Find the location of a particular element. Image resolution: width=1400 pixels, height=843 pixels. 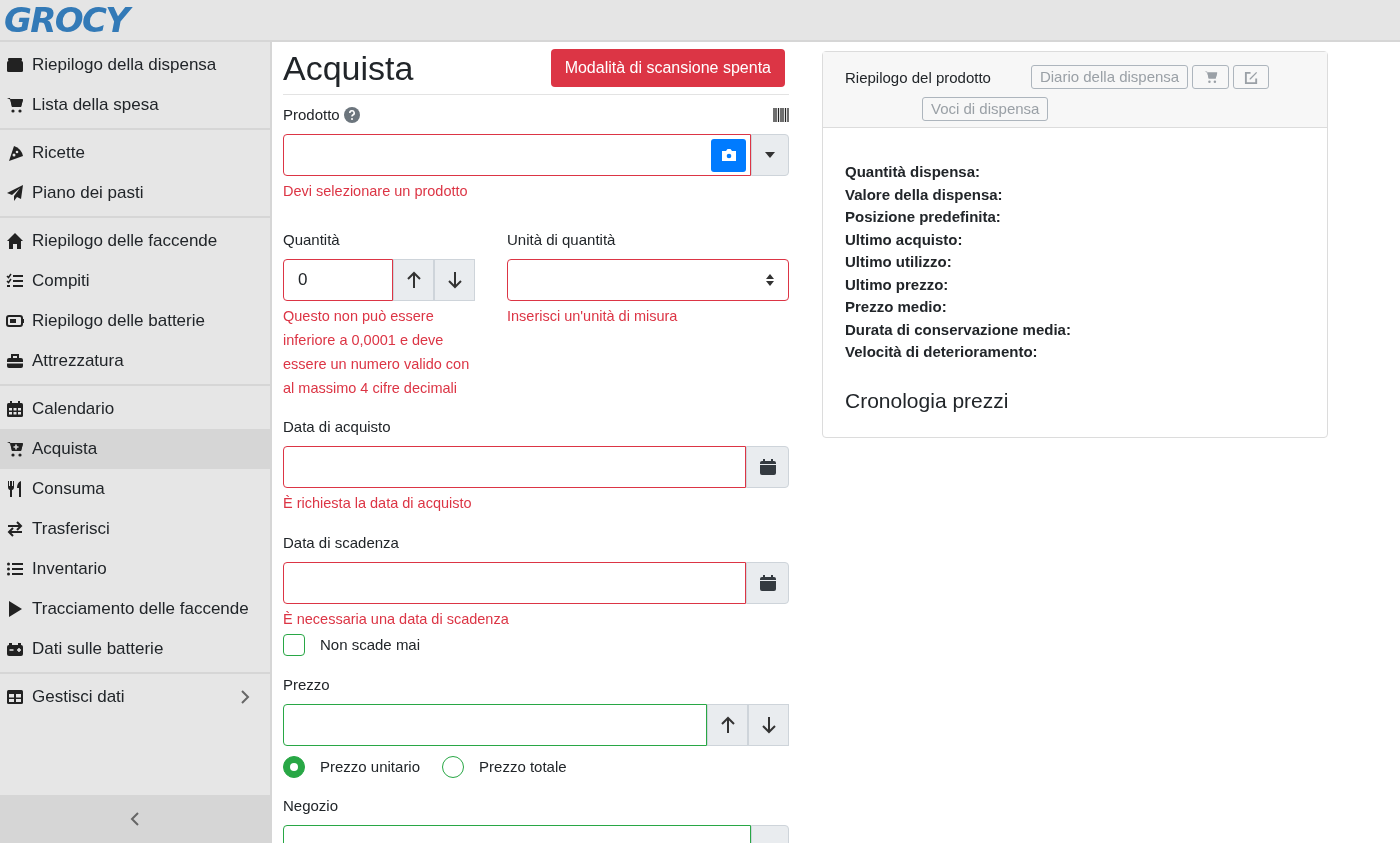

sidebar-item: Calendario is located at coordinates (135, 409).